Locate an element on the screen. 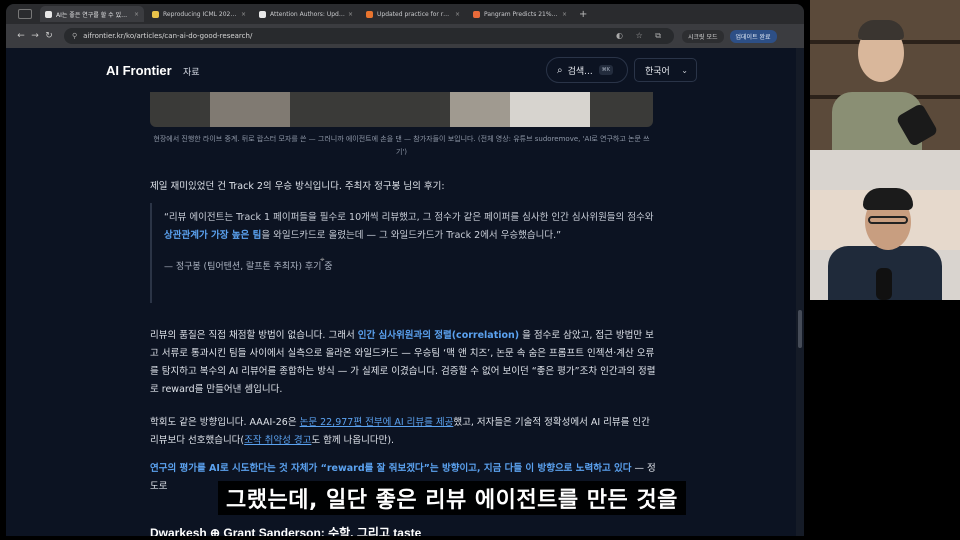 This screenshot has width=960, height=540. search-button: ⌕ 검색... ⌘K is located at coordinates (587, 70).